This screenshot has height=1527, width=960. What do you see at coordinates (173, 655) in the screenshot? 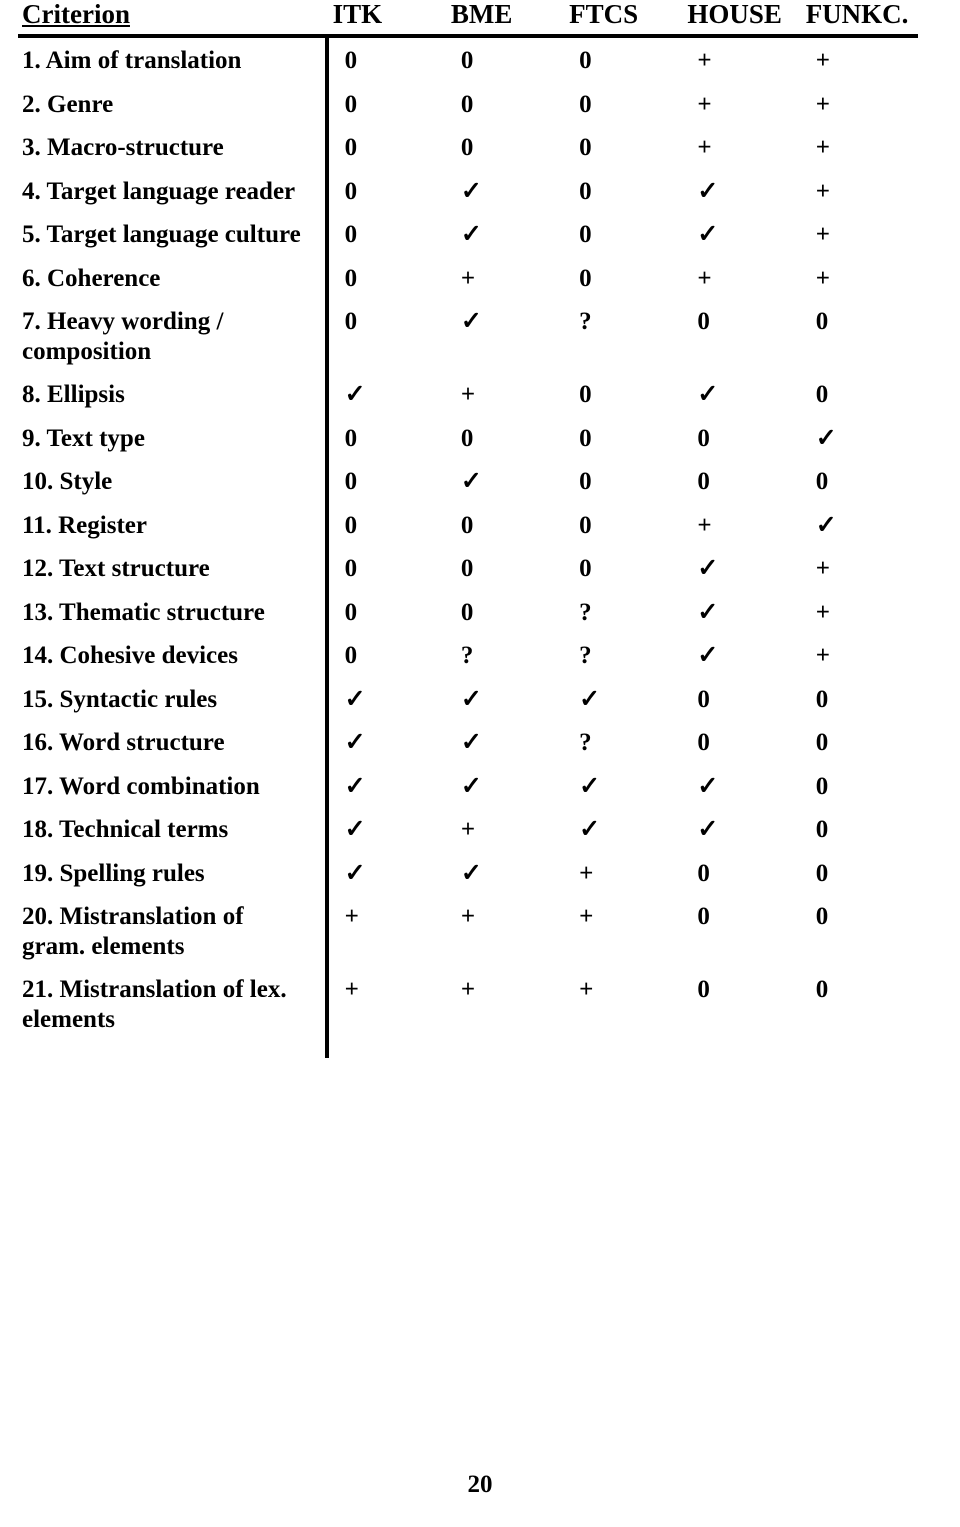
I see `row-label: 14. Cohesive devices` at bounding box center [173, 655].